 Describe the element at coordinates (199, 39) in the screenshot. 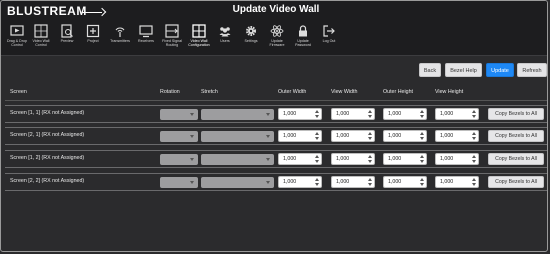

I see `nav-item-video-wall-configuration: Video Wall Configuration` at that location.